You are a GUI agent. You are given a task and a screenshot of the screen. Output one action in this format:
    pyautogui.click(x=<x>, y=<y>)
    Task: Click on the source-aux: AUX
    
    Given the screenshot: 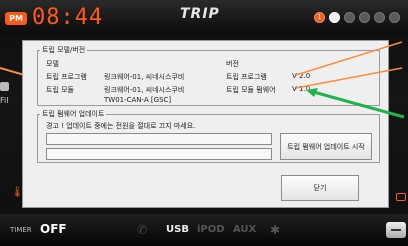 What is the action you would take?
    pyautogui.click(x=244, y=229)
    